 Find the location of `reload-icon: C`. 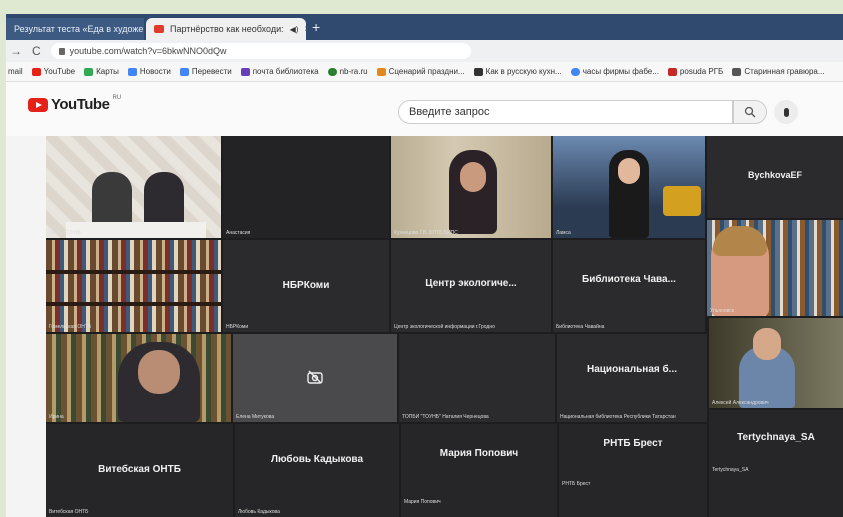

reload-icon: C is located at coordinates (36, 51).